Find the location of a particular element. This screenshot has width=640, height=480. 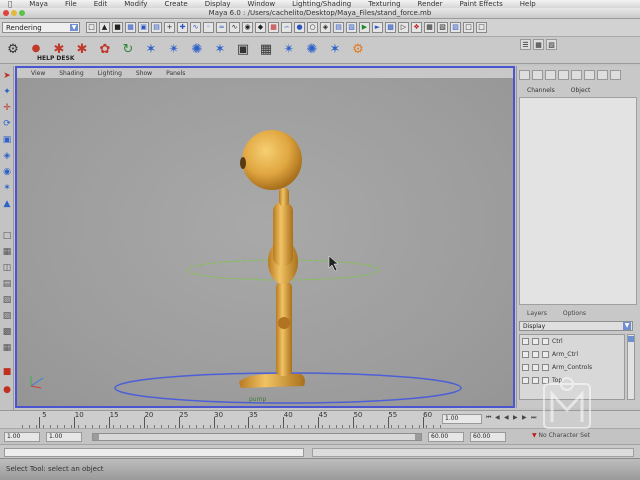

go-to-start-icon: ⏮ is located at coordinates (489, 418).